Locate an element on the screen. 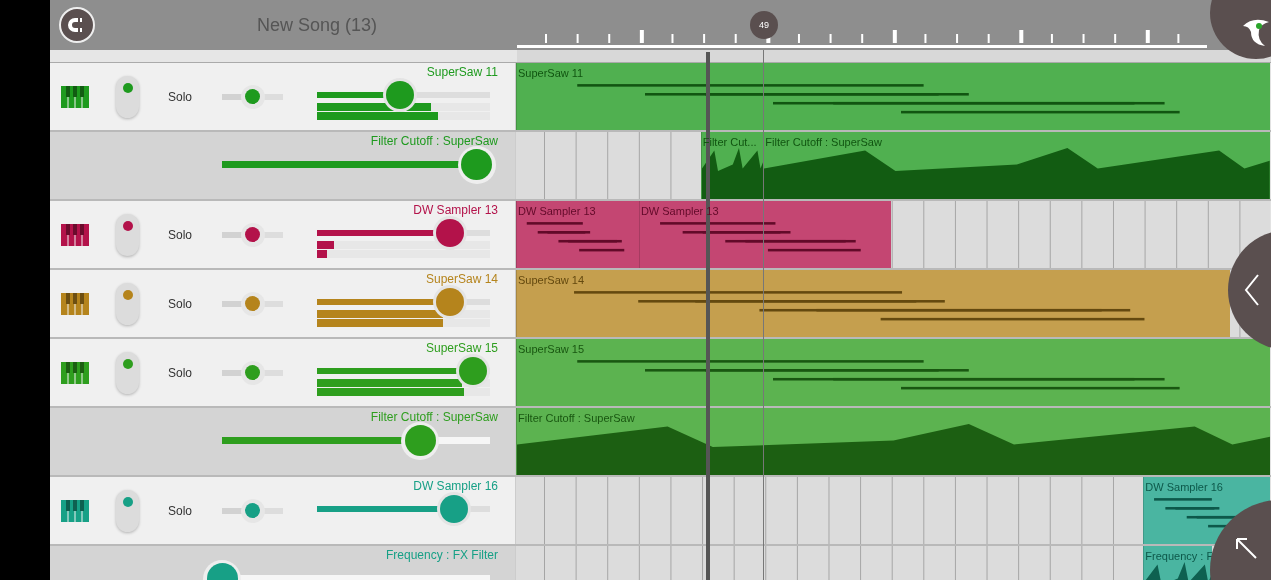 The width and height of the screenshot is (1271, 580). track-name: DW Sampler 16 is located at coordinates (455, 485).